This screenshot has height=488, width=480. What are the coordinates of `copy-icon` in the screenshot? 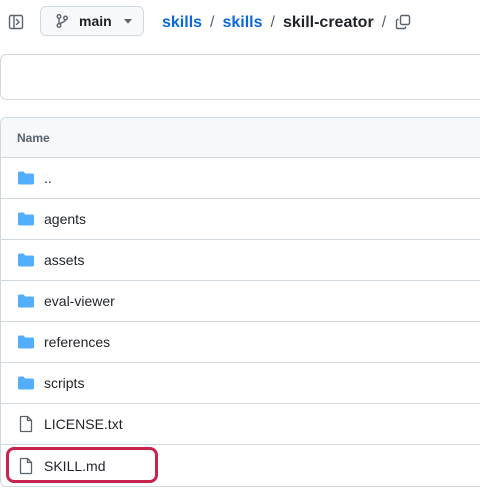 It's located at (403, 22).